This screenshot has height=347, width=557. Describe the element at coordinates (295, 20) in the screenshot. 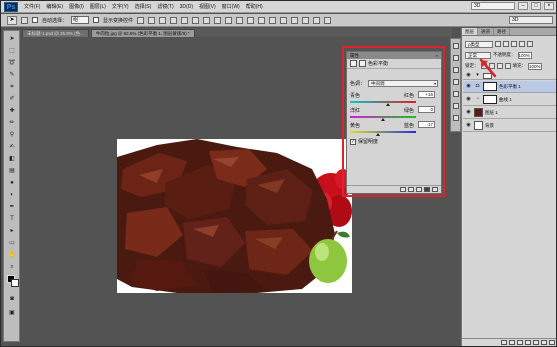

I see `3d-rotate-icon` at that location.